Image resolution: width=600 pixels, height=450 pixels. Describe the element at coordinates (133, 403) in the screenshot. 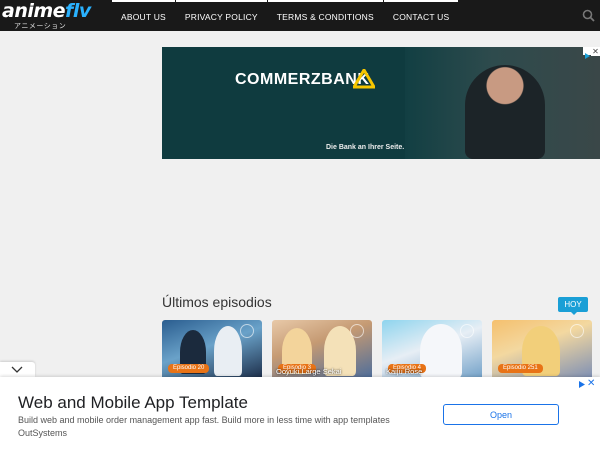

I see `ad-title: Web and Mobile App Template` at that location.